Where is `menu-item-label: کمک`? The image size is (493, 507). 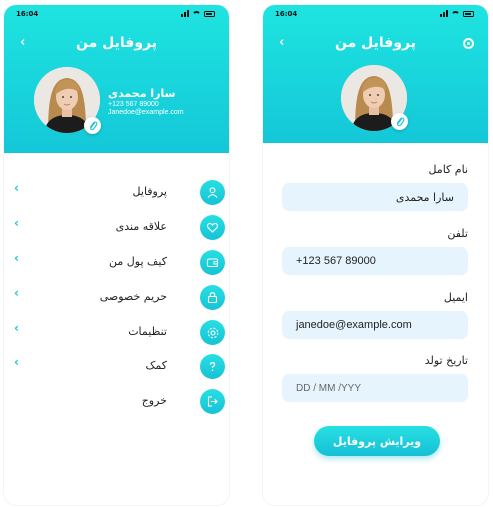 menu-item-label: کمک is located at coordinates (156, 365).